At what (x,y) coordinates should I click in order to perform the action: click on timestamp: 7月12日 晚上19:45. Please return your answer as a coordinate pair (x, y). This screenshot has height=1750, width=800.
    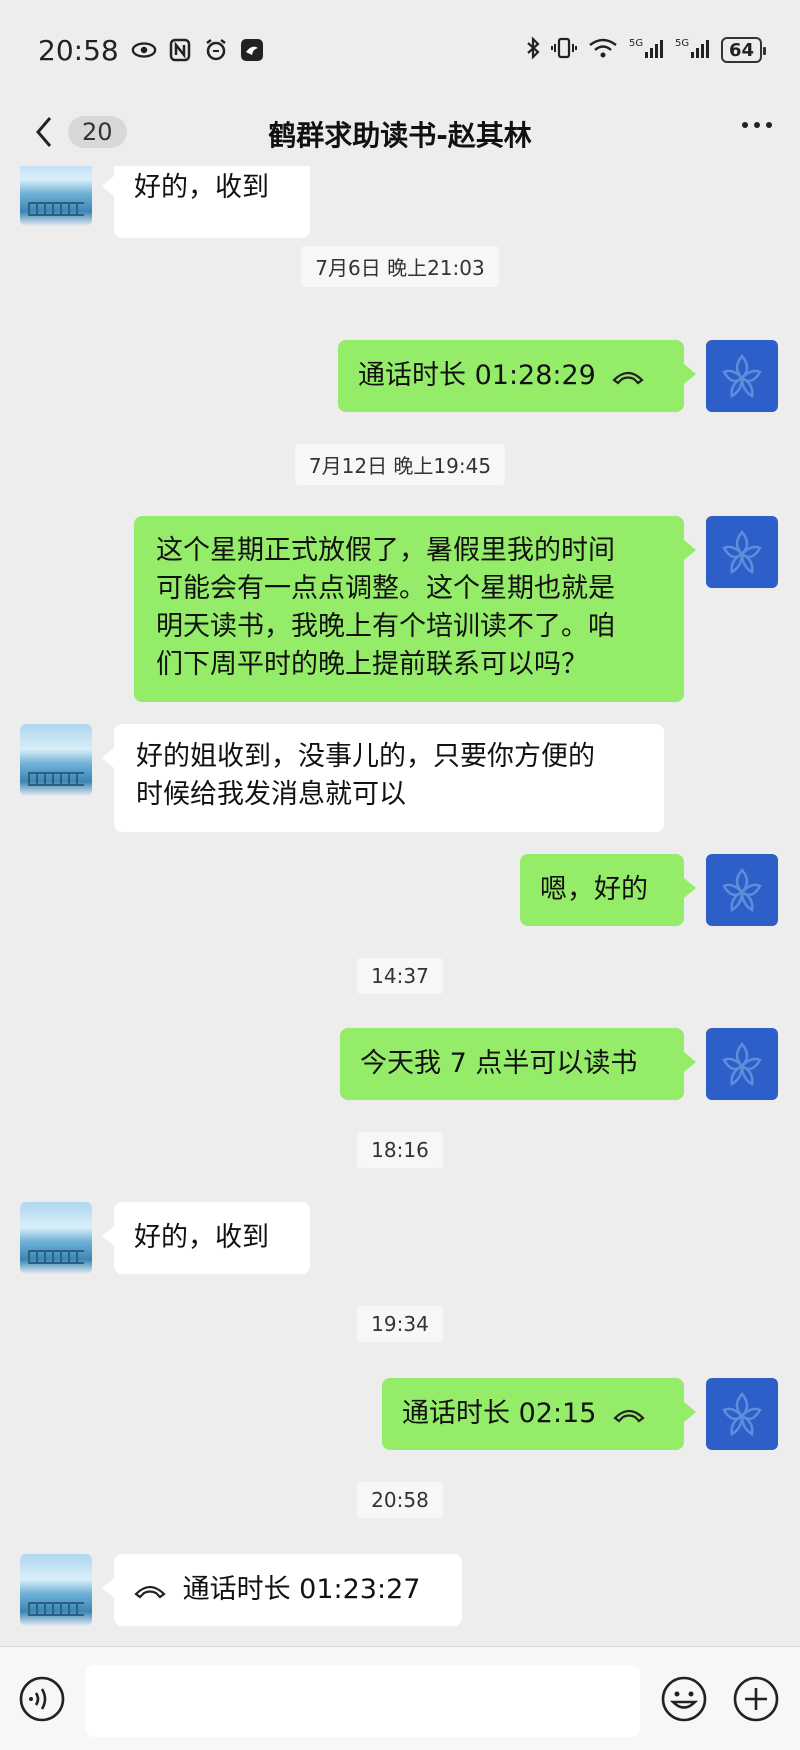
    Looking at the image, I should click on (400, 464).